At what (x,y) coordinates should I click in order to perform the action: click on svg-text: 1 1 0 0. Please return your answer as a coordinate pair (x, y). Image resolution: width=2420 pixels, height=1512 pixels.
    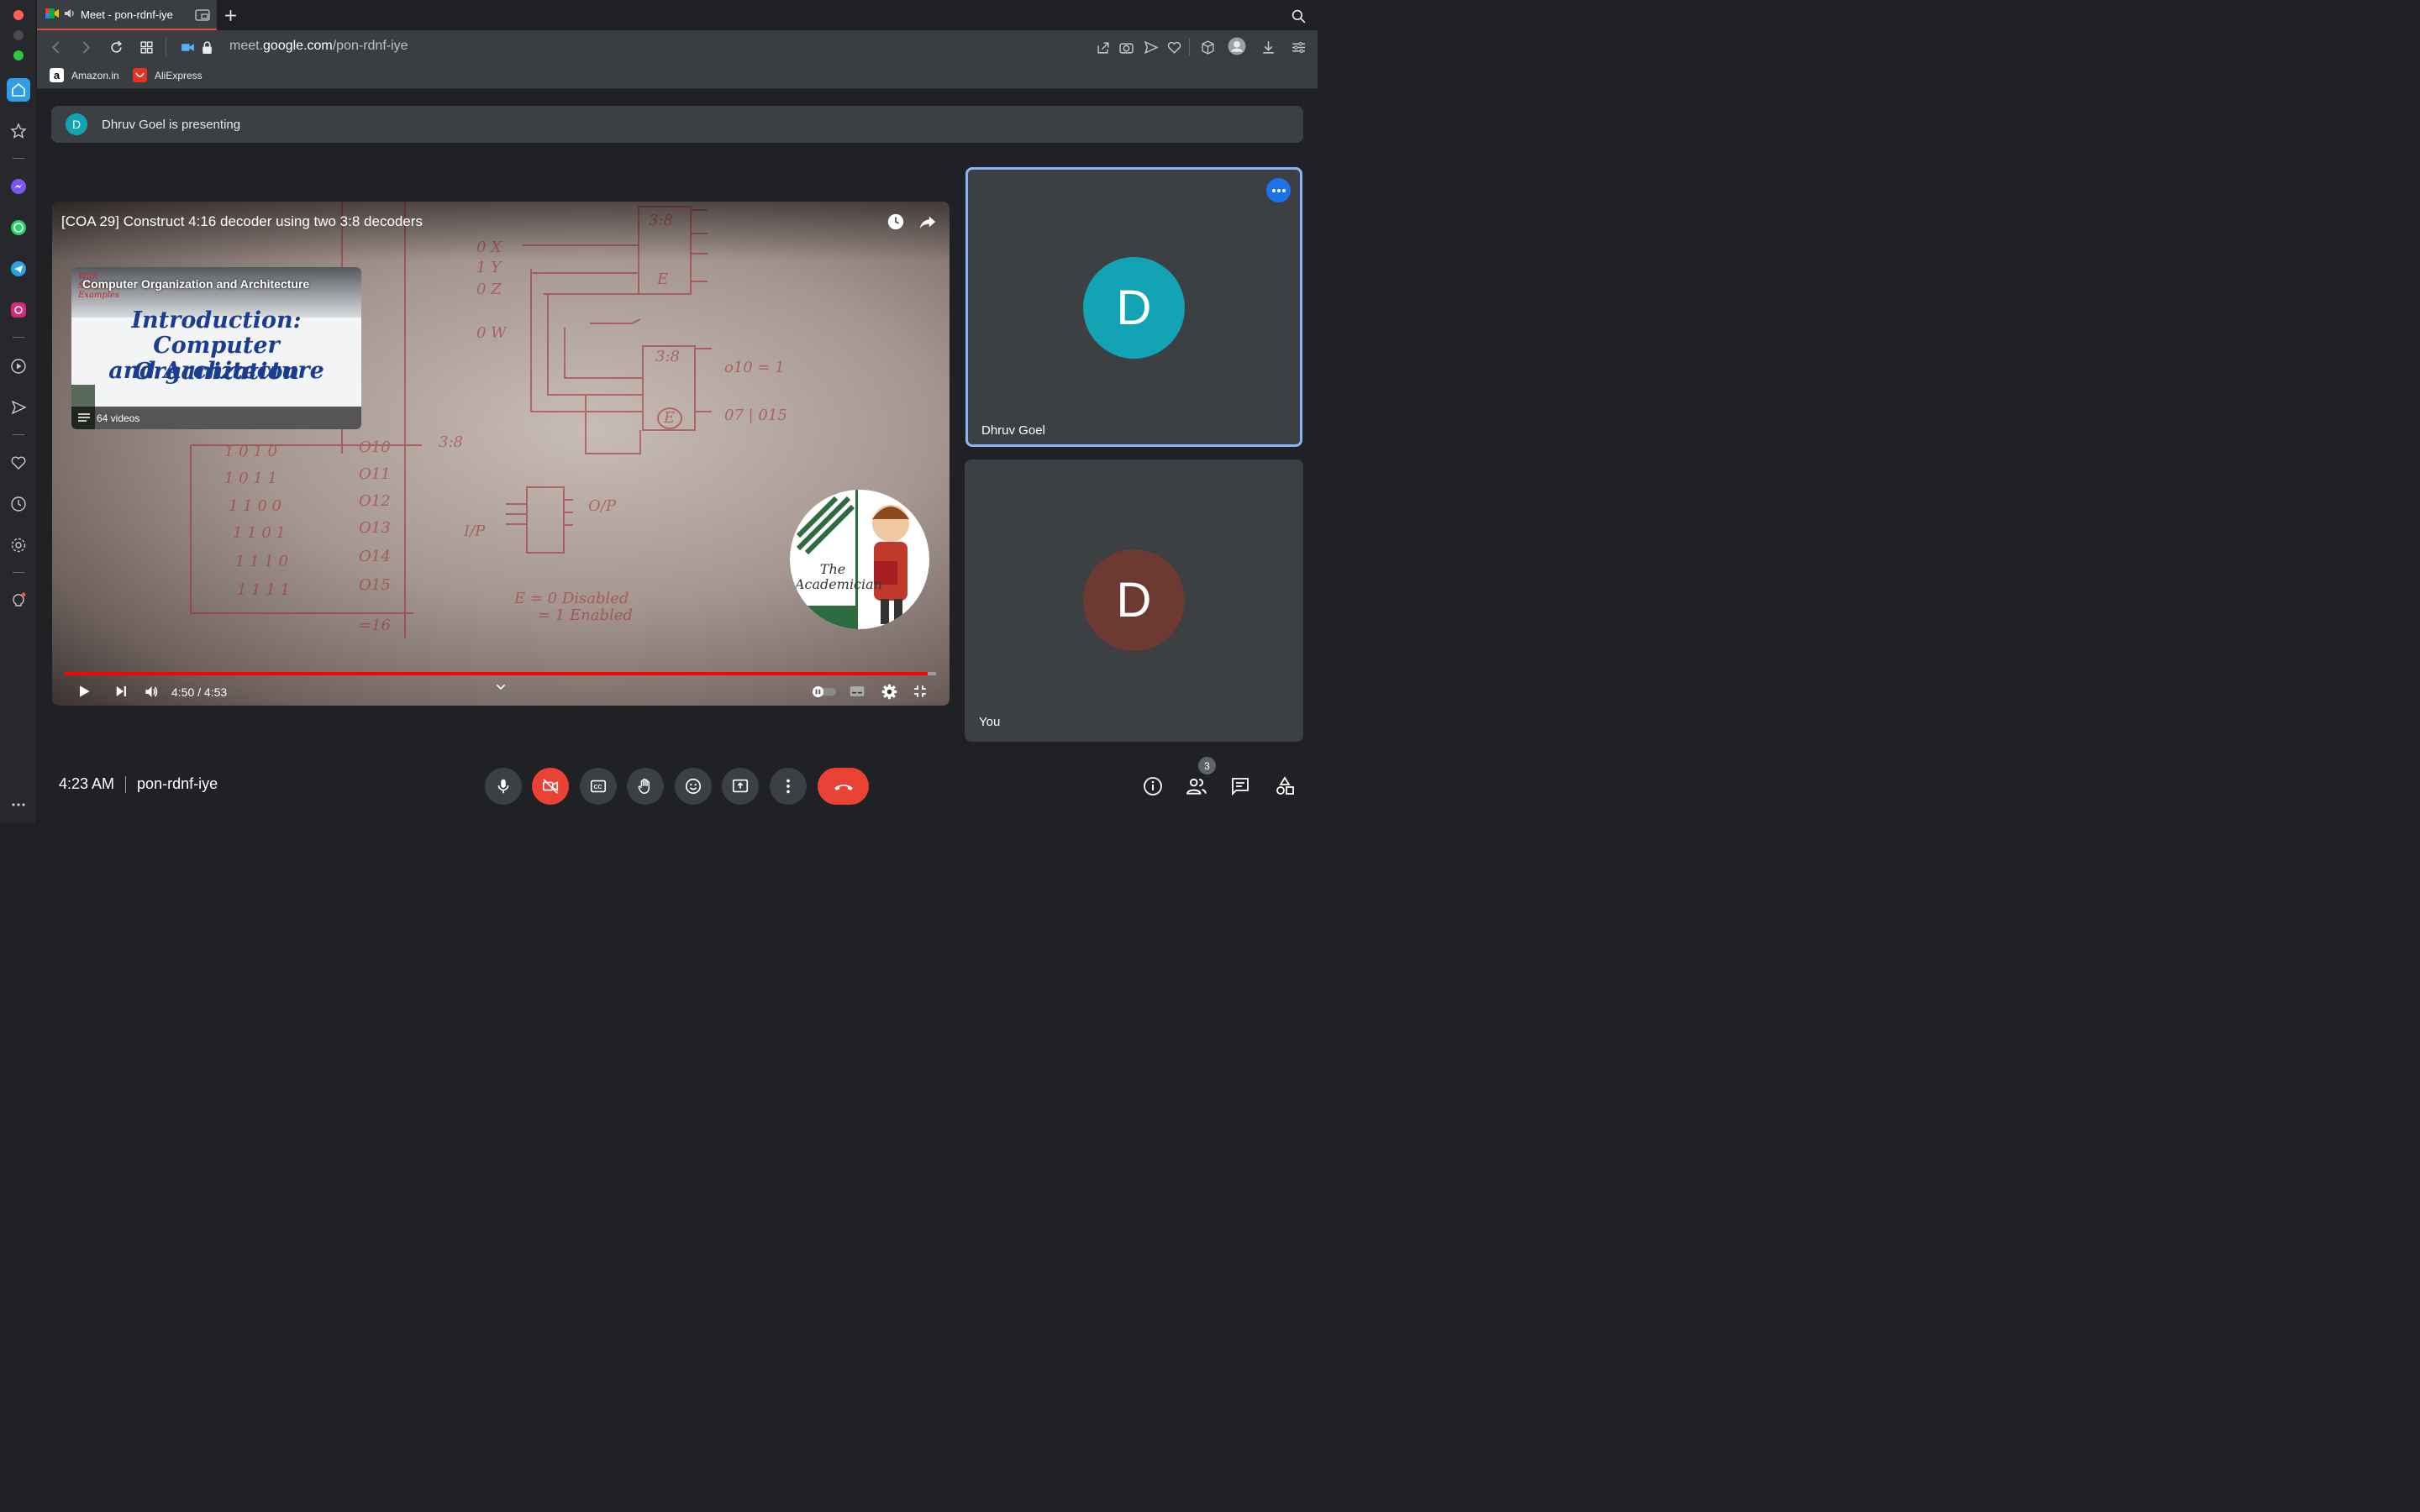
    Looking at the image, I should click on (255, 506).